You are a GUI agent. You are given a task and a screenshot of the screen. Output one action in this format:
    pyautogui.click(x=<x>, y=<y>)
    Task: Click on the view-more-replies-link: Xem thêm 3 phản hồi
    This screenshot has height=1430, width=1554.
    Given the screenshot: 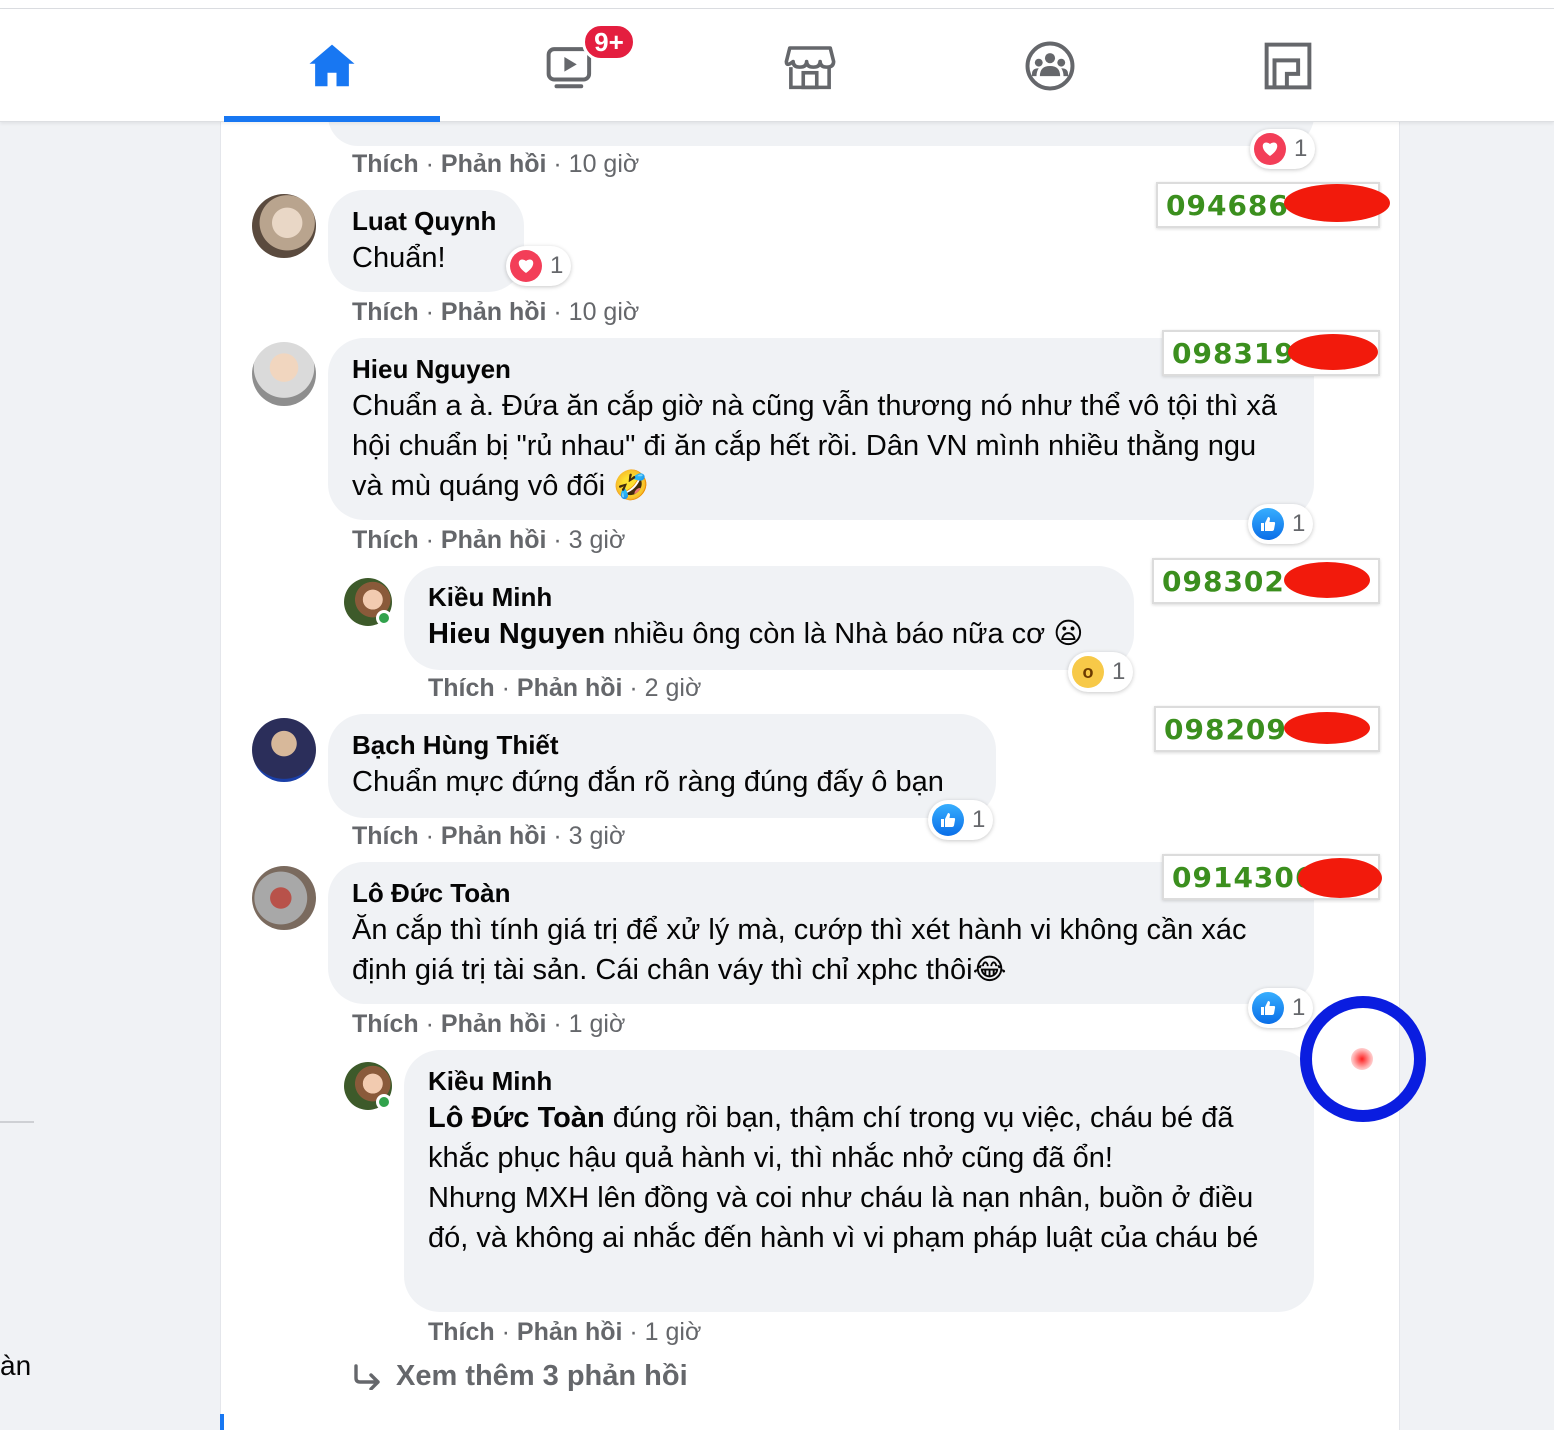 What is the action you would take?
    pyautogui.click(x=520, y=1376)
    